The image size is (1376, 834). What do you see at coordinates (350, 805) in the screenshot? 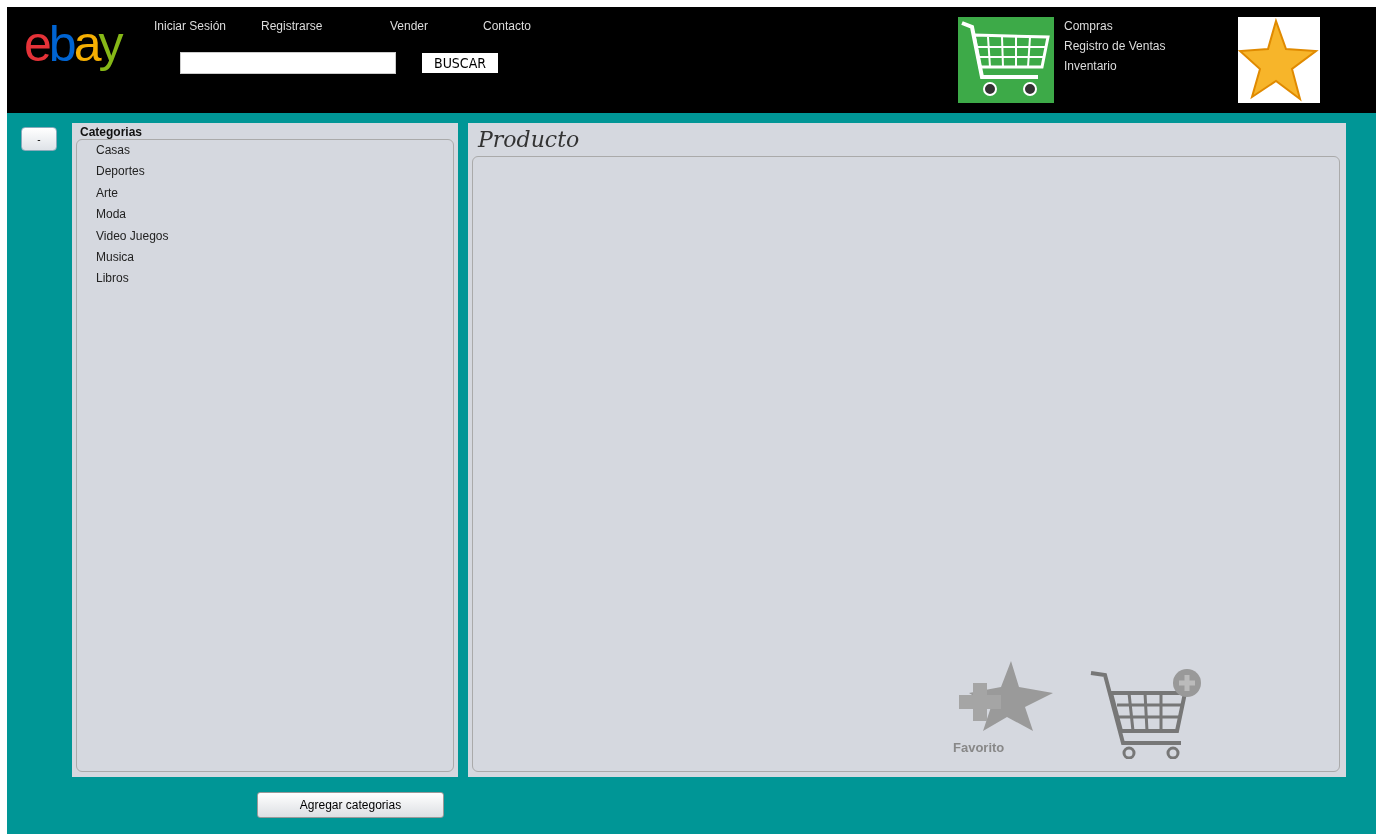
I see `add-categories-button: Agregar categorias` at bounding box center [350, 805].